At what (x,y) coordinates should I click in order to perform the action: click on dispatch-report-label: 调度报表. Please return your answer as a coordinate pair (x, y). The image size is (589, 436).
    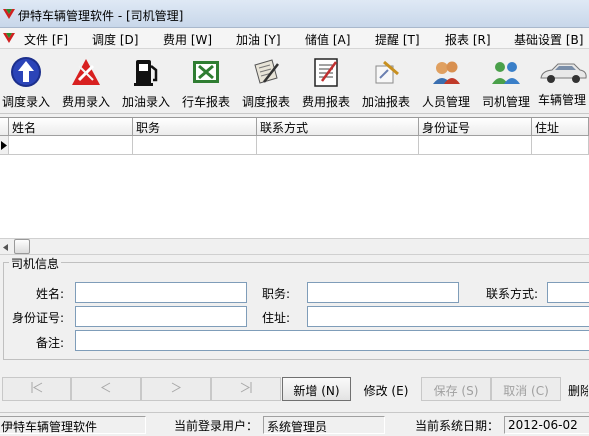
    Looking at the image, I should click on (265, 102).